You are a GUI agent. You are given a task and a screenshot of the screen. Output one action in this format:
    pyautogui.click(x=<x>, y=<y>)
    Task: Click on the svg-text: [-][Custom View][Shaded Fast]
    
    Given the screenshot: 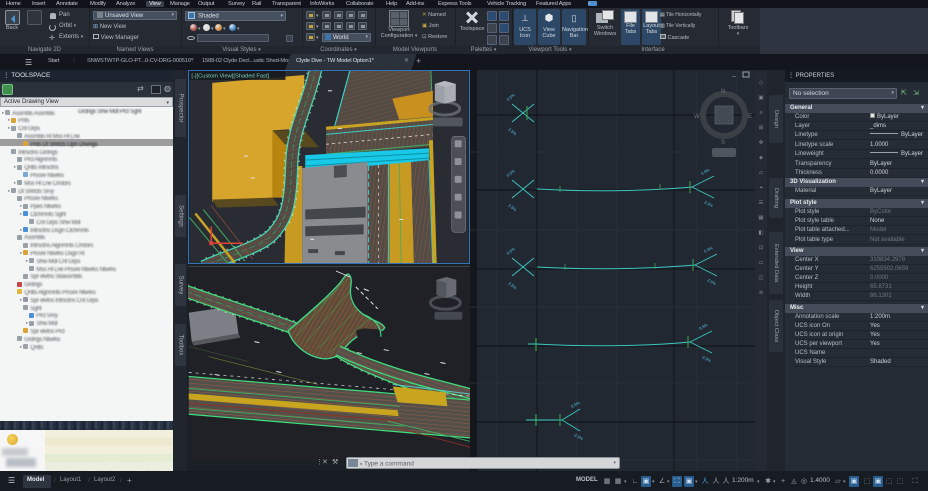 What is the action you would take?
    pyautogui.click(x=230, y=76)
    